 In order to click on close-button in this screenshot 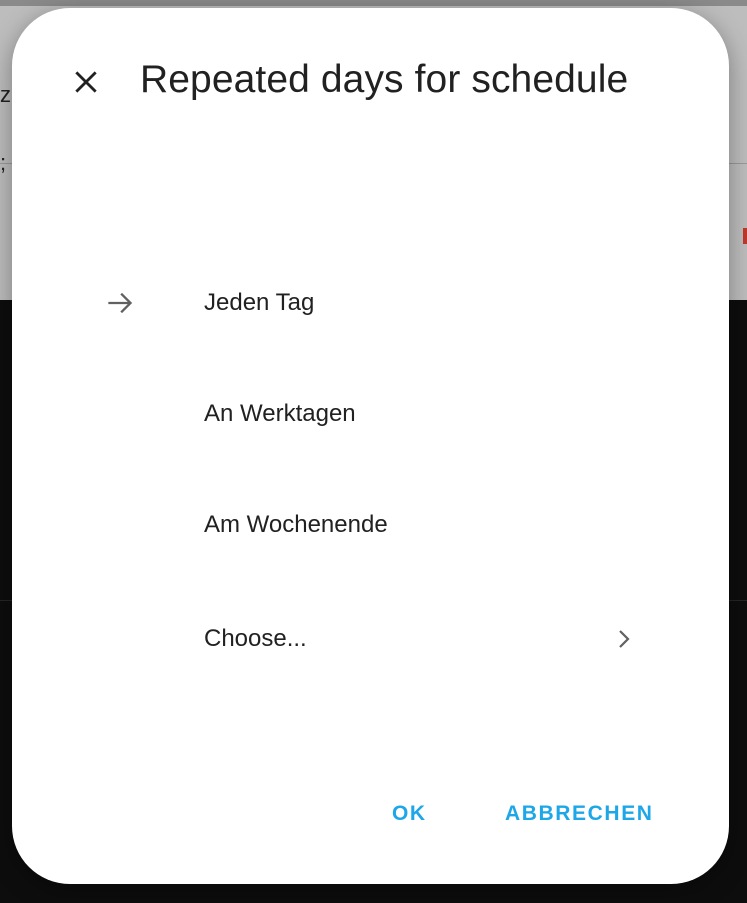, I will do `click(86, 82)`.